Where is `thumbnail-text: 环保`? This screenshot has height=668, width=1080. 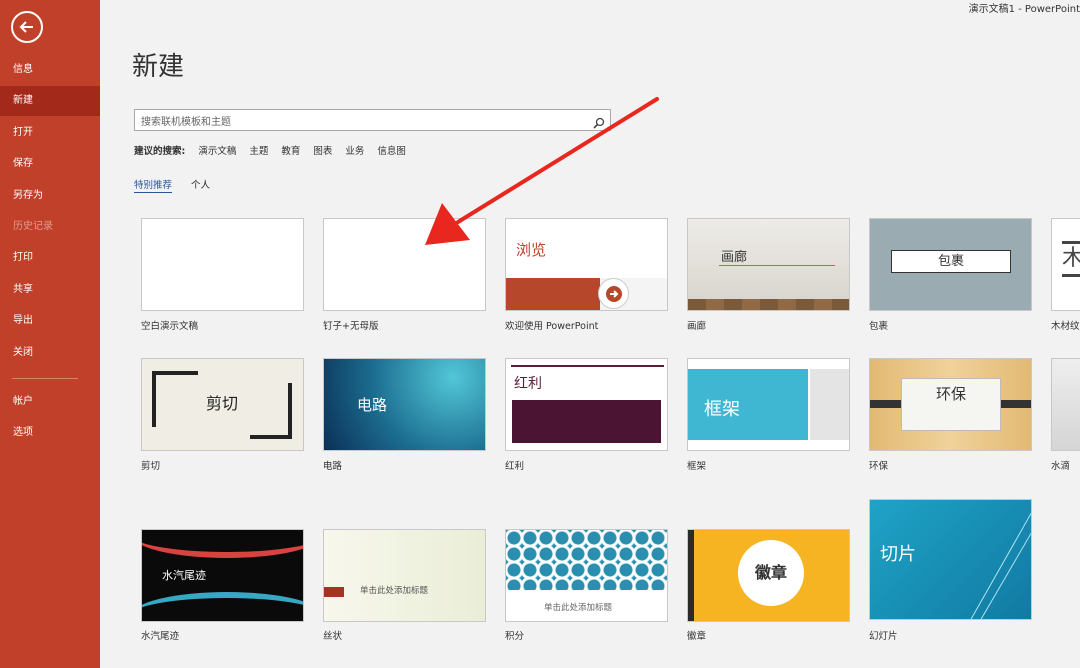 thumbnail-text: 环保 is located at coordinates (951, 404).